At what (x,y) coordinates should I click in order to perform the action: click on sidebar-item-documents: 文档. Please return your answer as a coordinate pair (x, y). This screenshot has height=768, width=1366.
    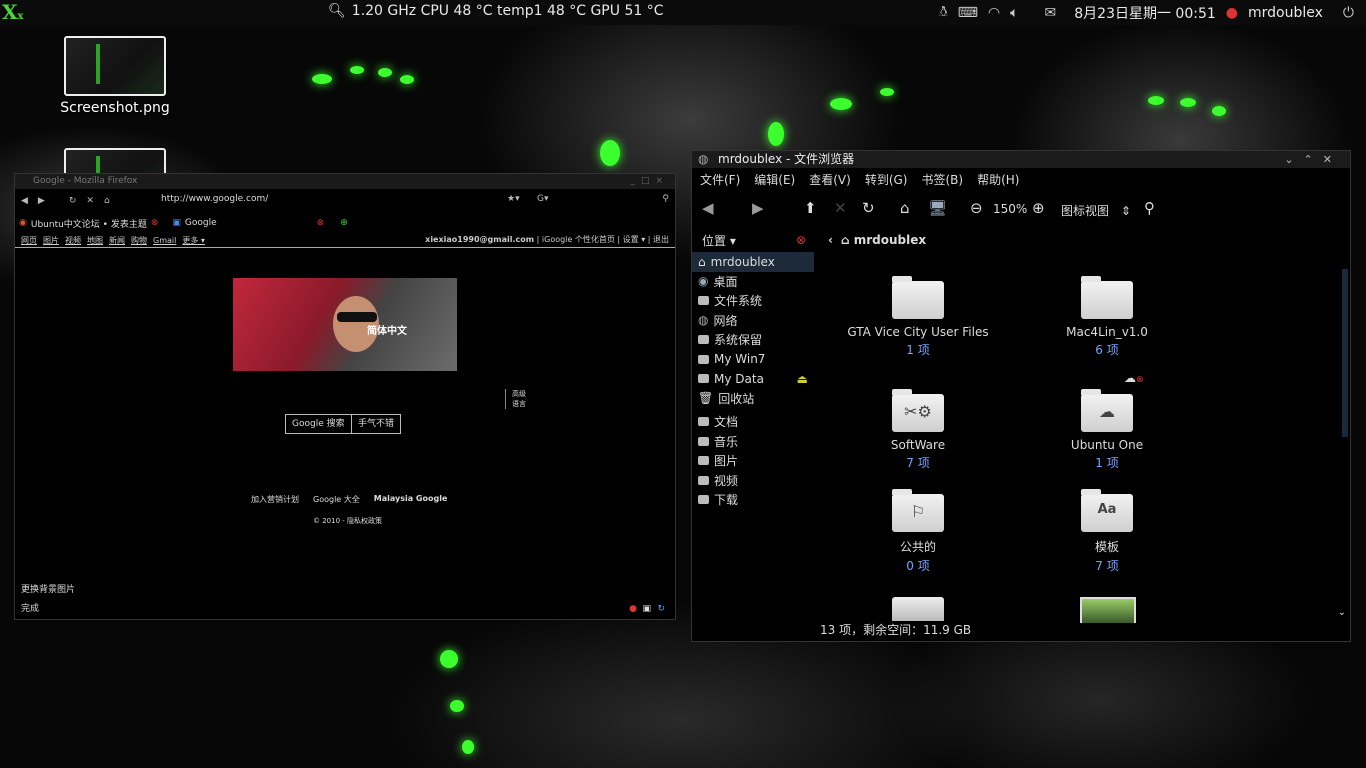
    Looking at the image, I should click on (753, 422).